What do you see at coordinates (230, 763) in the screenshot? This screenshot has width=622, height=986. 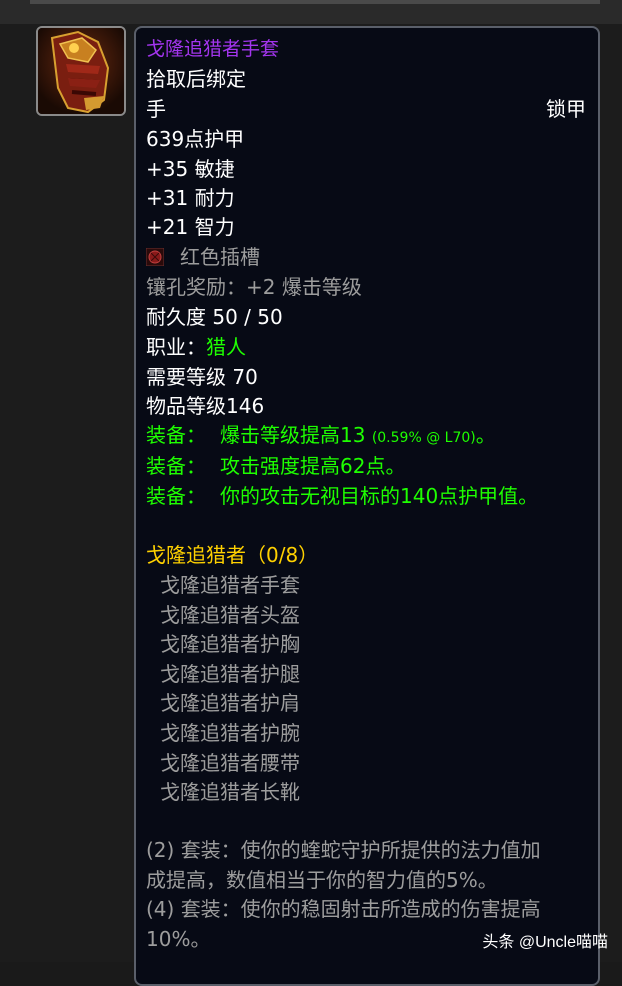 I see `set-piece: 戈隆追猎者腰带` at bounding box center [230, 763].